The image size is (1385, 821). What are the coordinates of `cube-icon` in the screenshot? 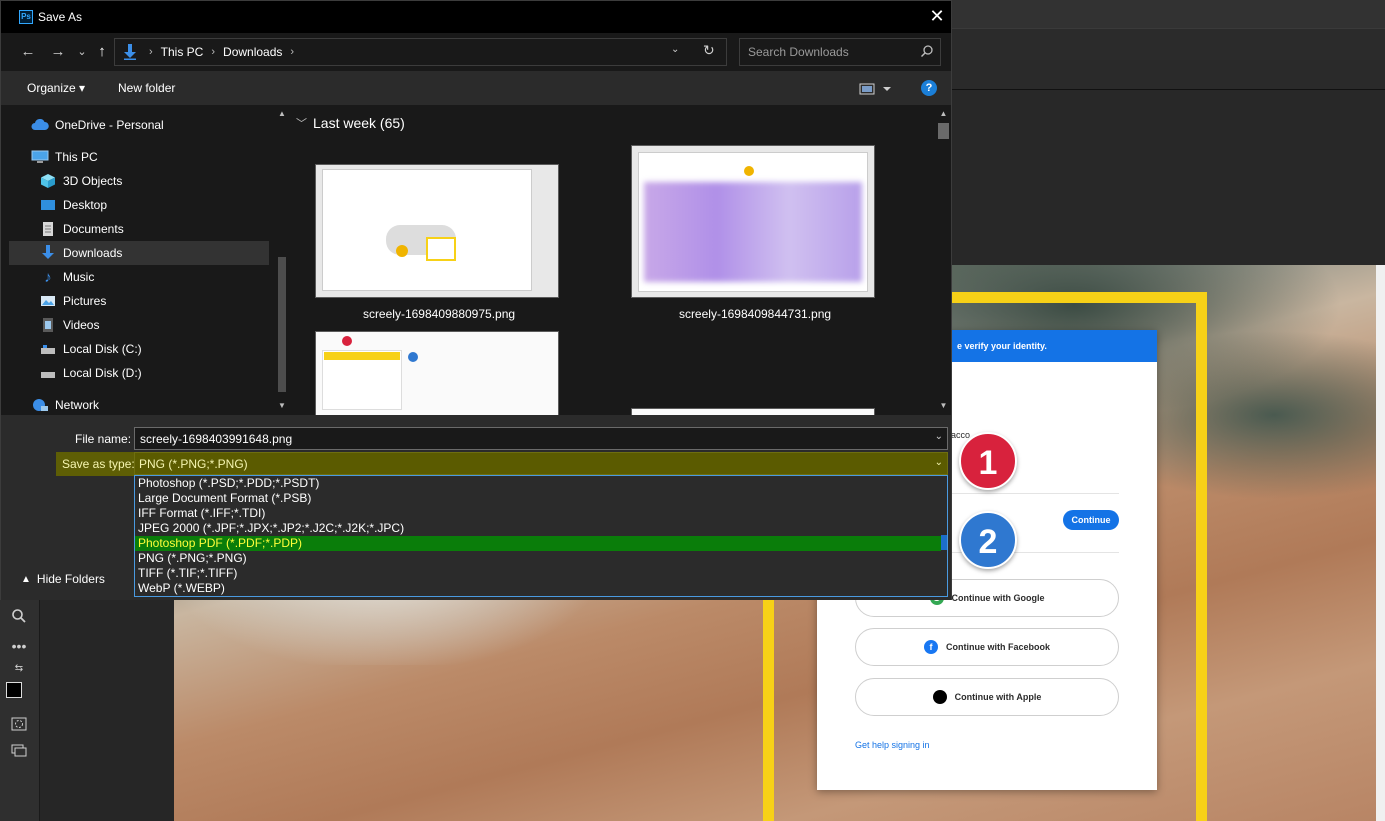 It's located at (48, 181).